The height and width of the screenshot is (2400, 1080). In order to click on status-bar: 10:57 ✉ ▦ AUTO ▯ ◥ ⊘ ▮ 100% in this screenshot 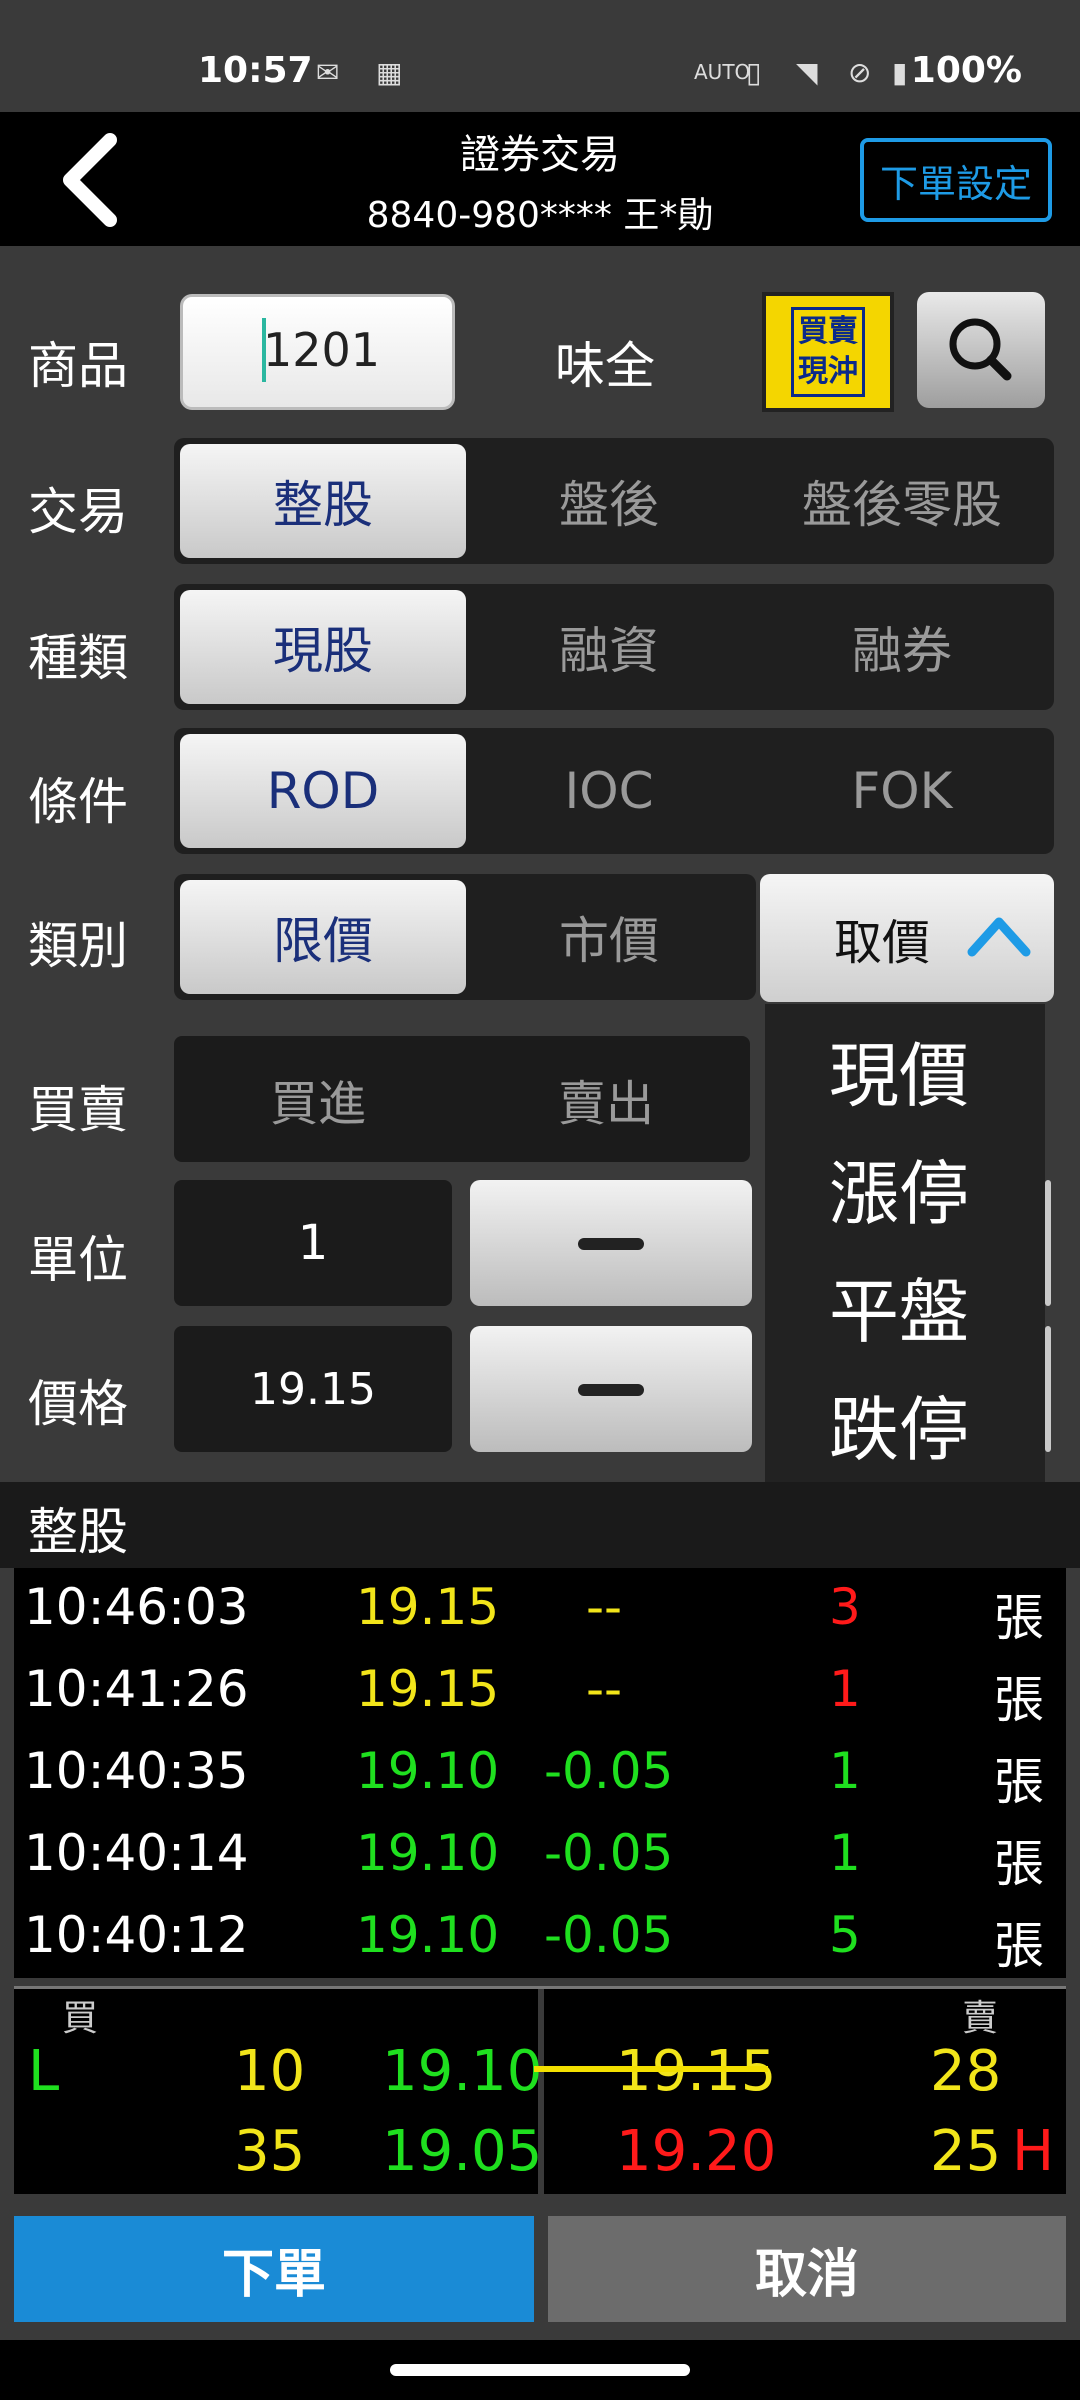, I will do `click(540, 56)`.